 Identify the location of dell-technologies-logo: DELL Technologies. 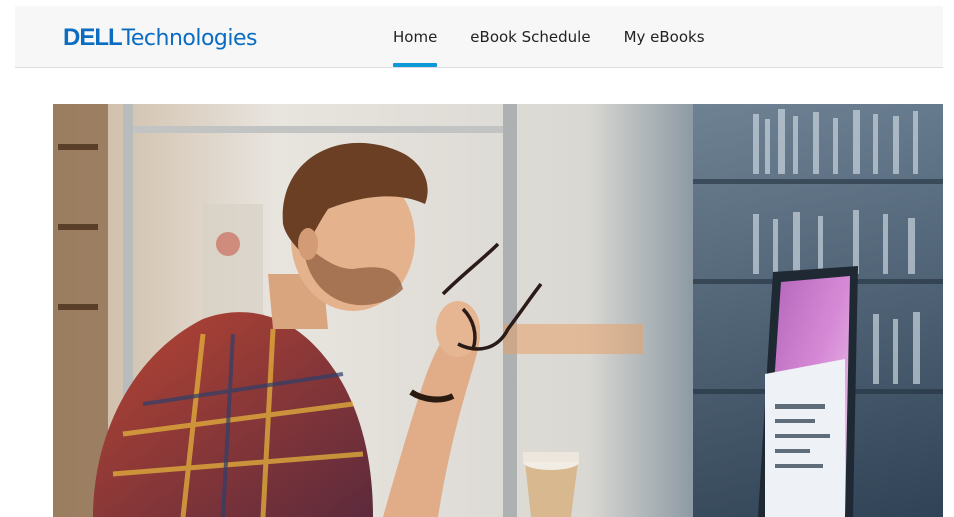
(160, 37).